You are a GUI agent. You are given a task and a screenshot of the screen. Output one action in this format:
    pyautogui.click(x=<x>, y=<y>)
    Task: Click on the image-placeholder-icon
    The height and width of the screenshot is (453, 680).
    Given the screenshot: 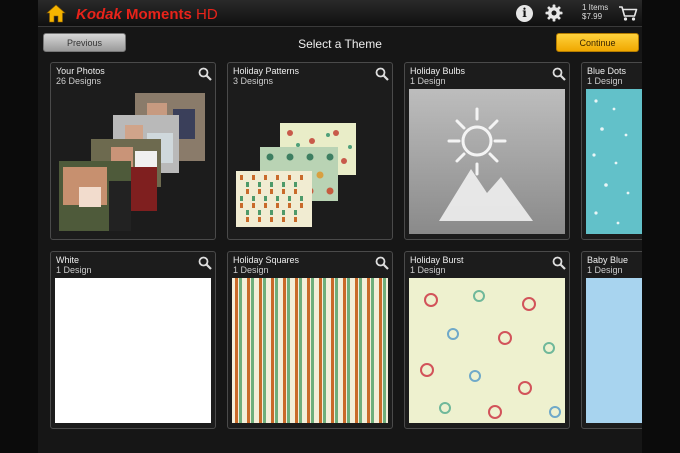 What is the action you would take?
    pyautogui.click(x=486, y=164)
    